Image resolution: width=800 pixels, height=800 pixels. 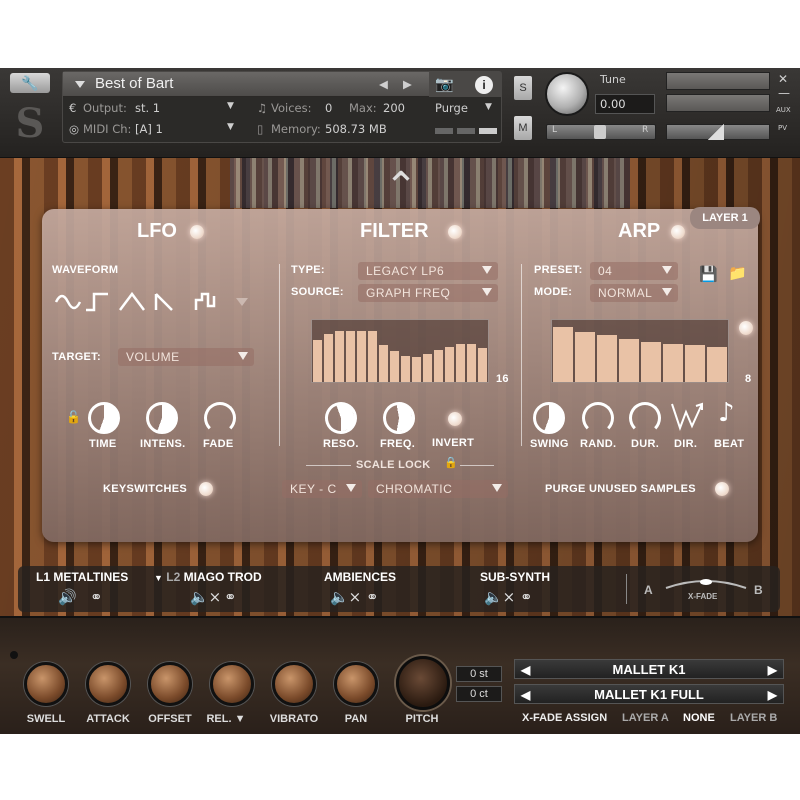 I want to click on next-instrument-icon: ▶, so click(x=407, y=84).